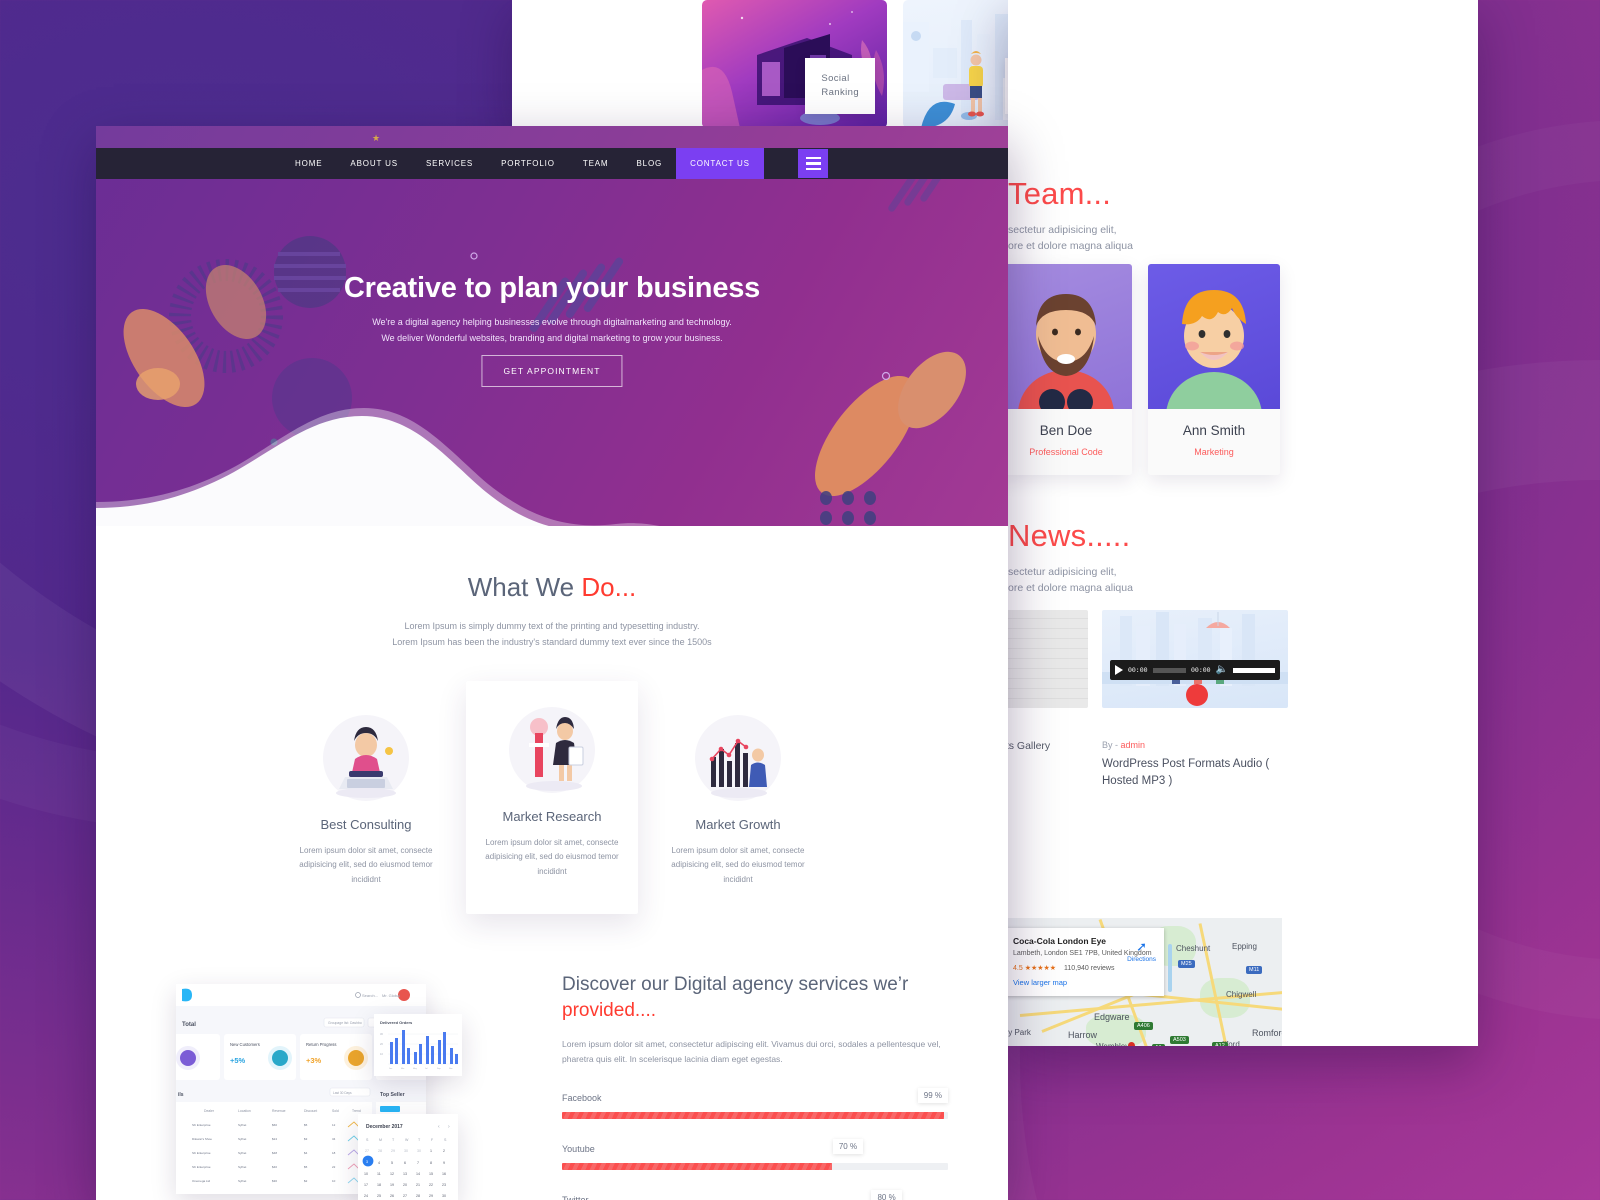  What do you see at coordinates (1064, 969) in the screenshot?
I see `map-place-rating: 4.5 ★★★★★ 110,940 reviews` at bounding box center [1064, 969].